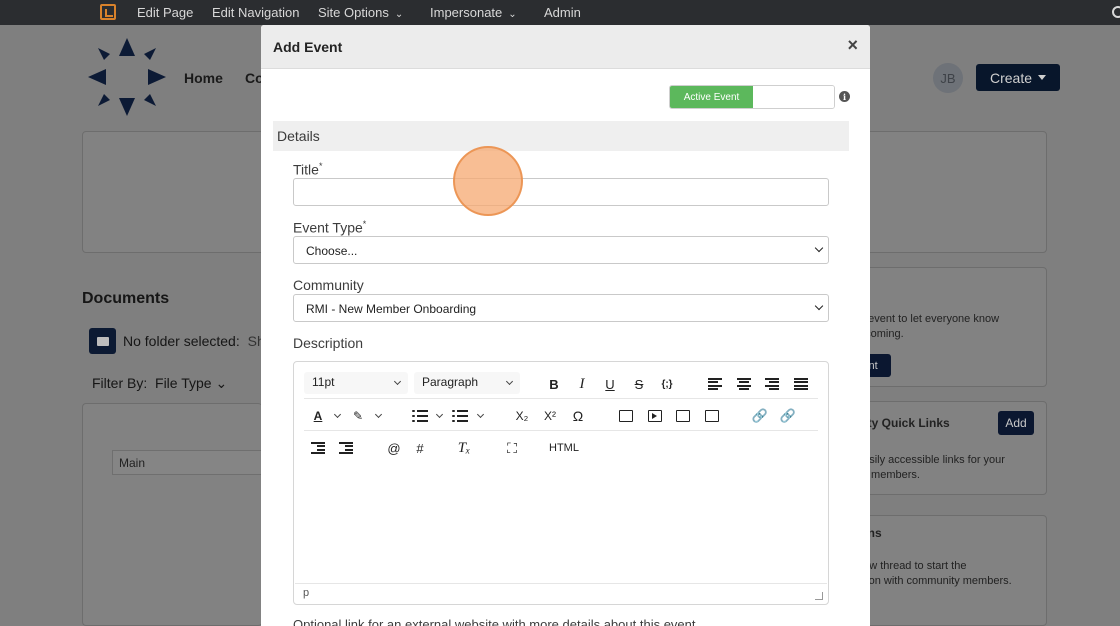 The width and height of the screenshot is (1120, 626). What do you see at coordinates (561, 192) in the screenshot?
I see `title-input` at bounding box center [561, 192].